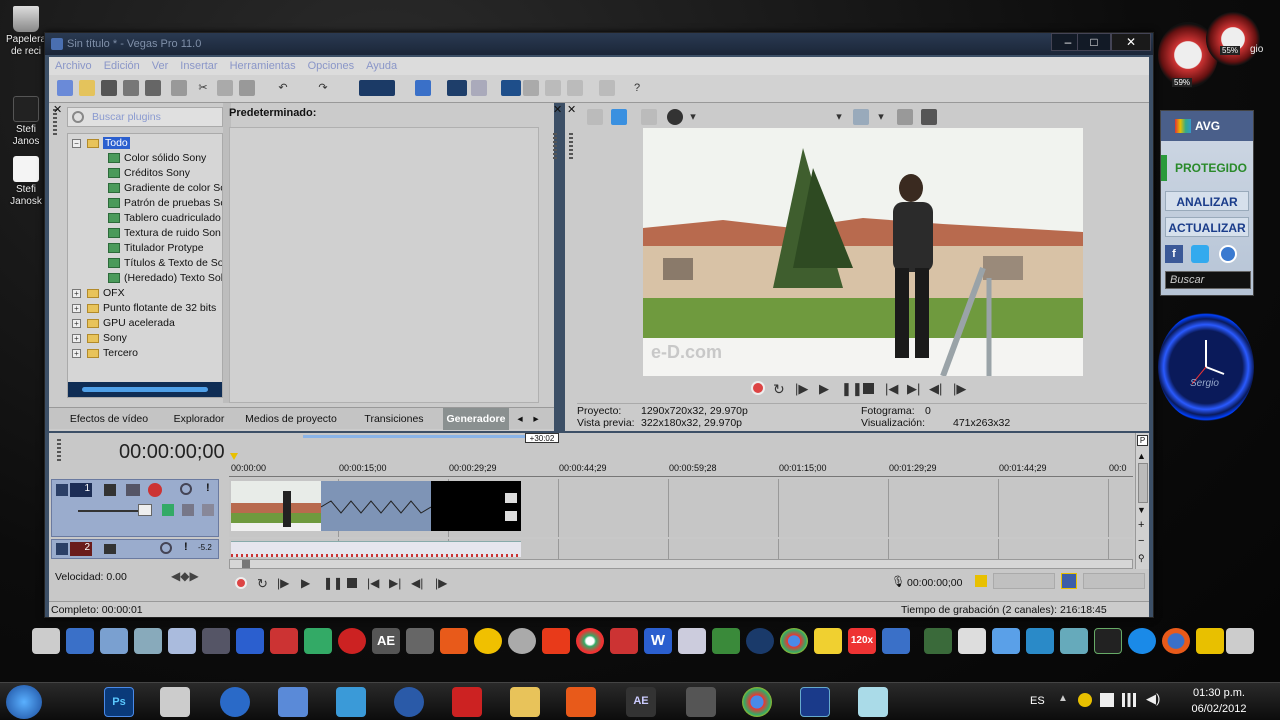  Describe the element at coordinates (185, 576) in the screenshot. I see `speed-slider-icon: ◀◆▶` at that location.